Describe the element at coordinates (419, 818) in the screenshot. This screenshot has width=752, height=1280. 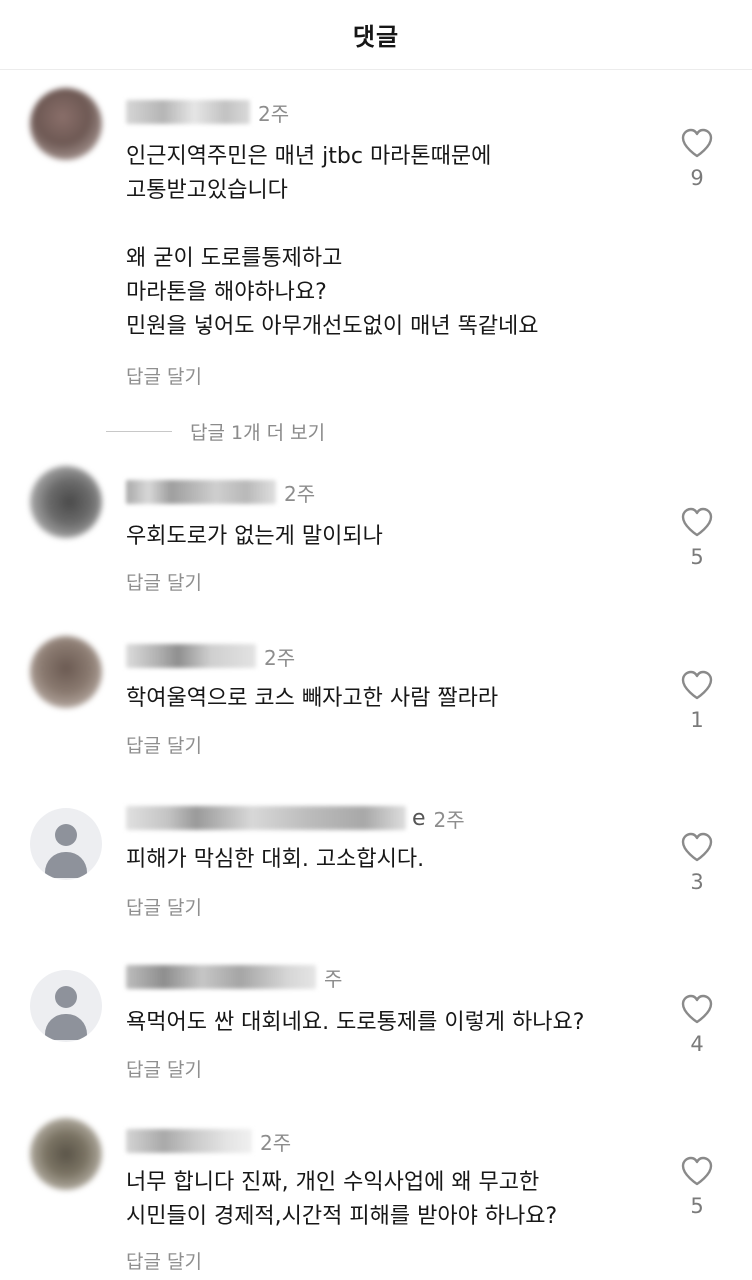
I see `username-suffix: e` at that location.